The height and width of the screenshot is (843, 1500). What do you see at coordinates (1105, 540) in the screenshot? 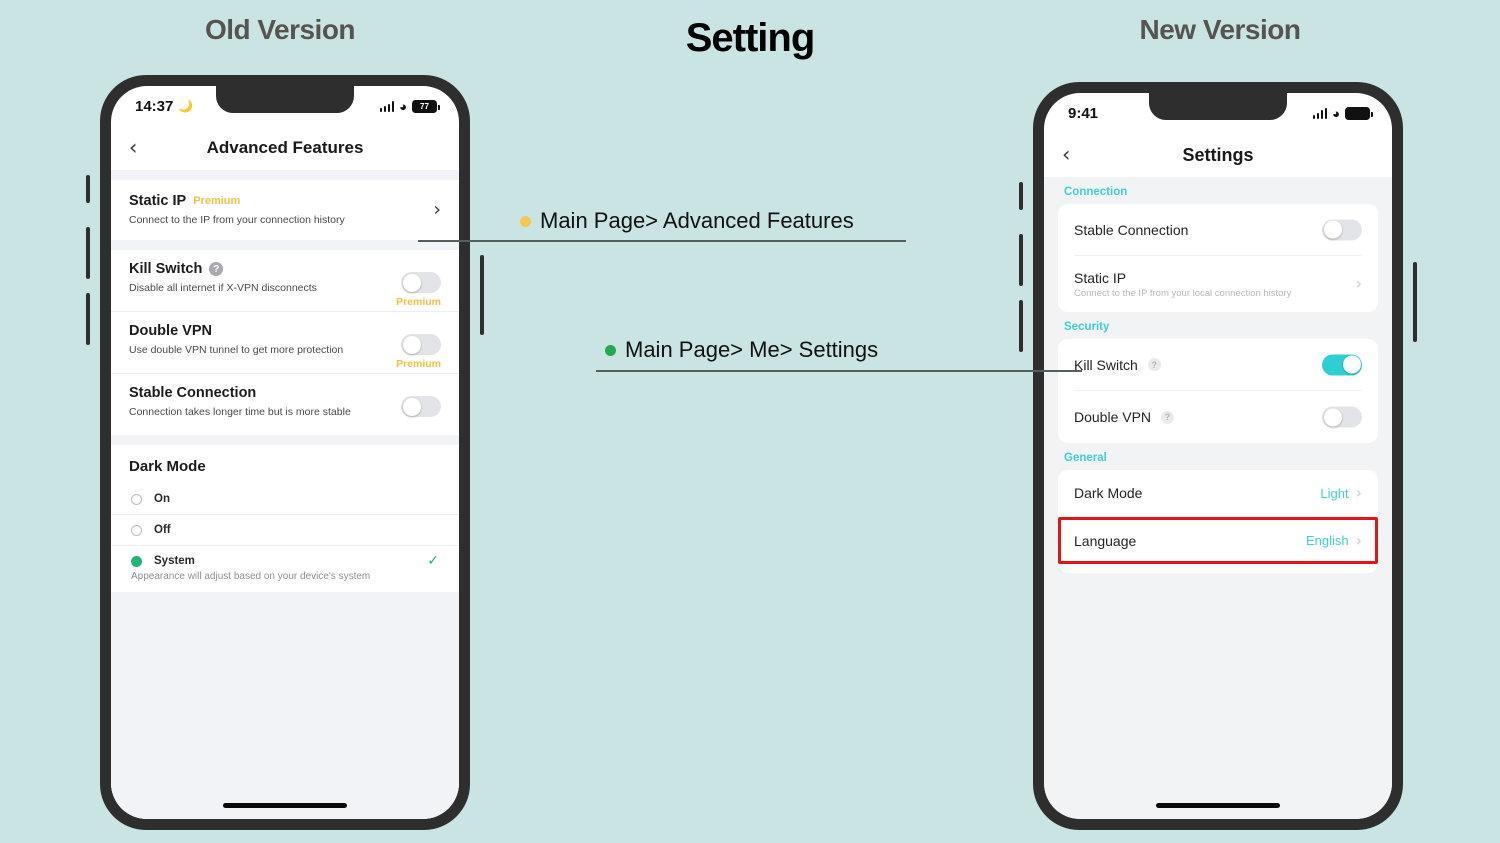
I see `row-title: Language` at bounding box center [1105, 540].